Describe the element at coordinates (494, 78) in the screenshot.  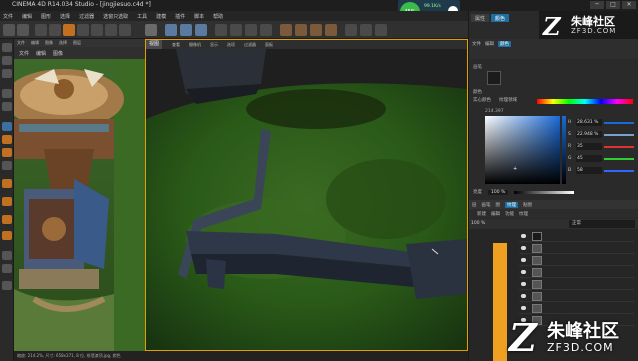
I see `brush-swatch` at that location.